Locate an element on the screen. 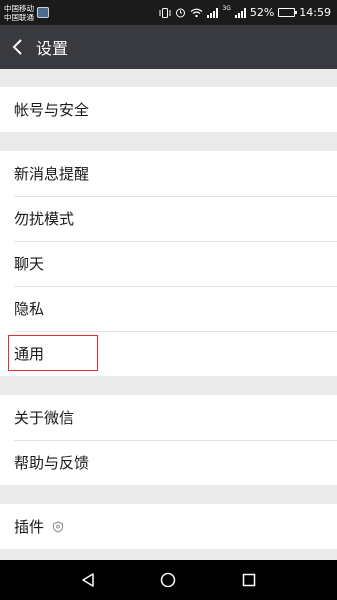 The image size is (337, 600). signal-1-icon is located at coordinates (213, 12).